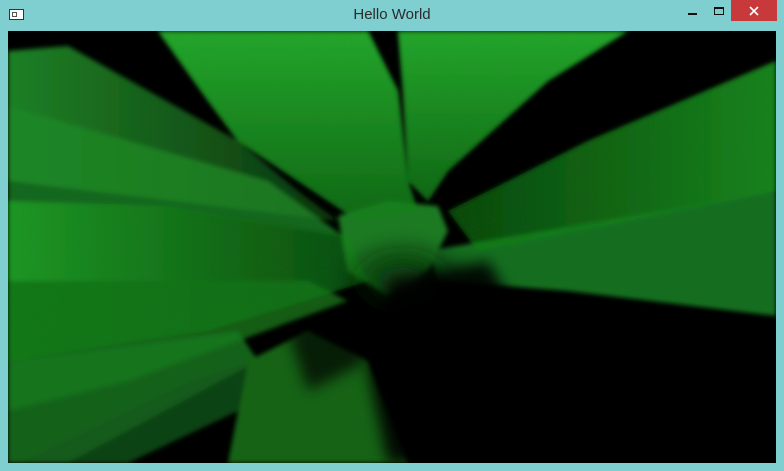 The image size is (784, 471). I want to click on close-icon, so click(754, 10).